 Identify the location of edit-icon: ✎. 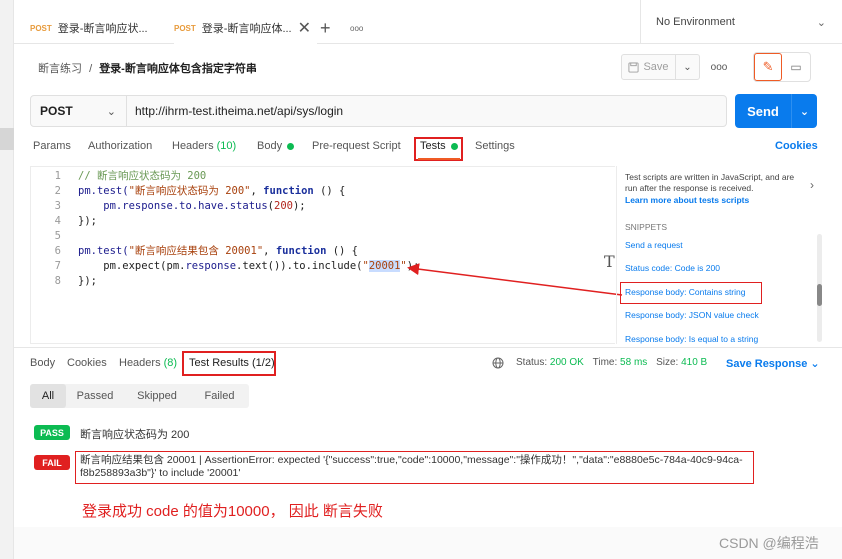
(768, 67).